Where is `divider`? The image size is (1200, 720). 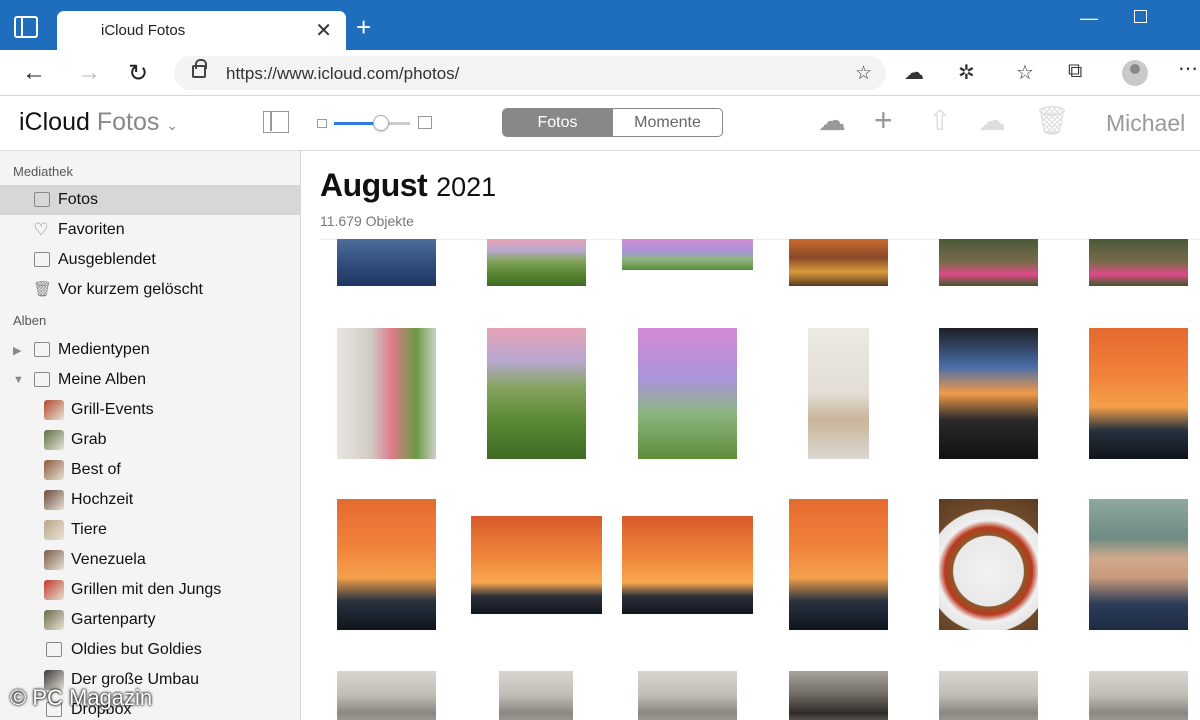 divider is located at coordinates (760, 239).